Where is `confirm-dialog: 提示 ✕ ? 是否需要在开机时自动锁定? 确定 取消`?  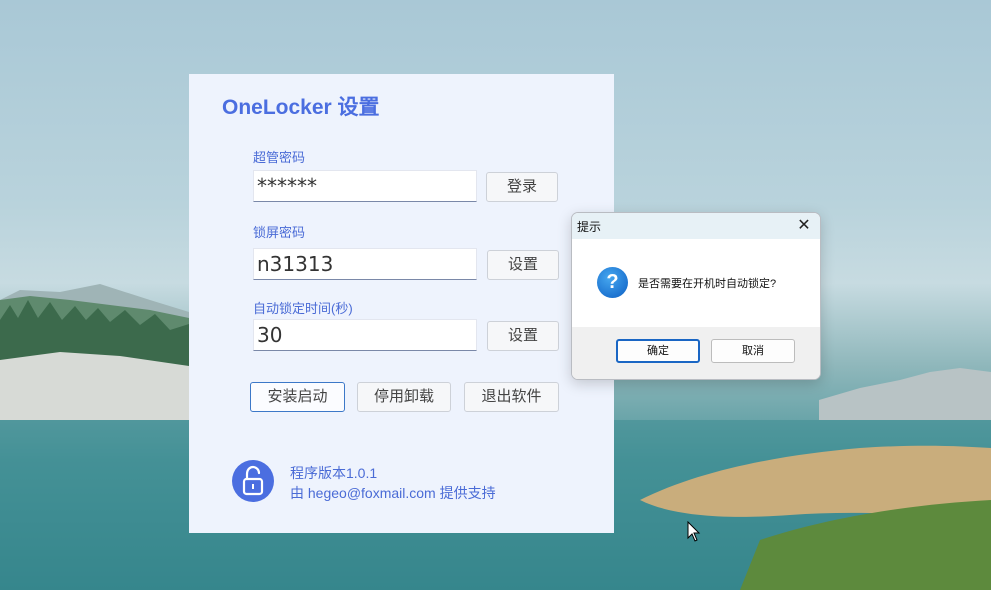
confirm-dialog: 提示 ✕ ? 是否需要在开机时自动锁定? 确定 取消 is located at coordinates (696, 296).